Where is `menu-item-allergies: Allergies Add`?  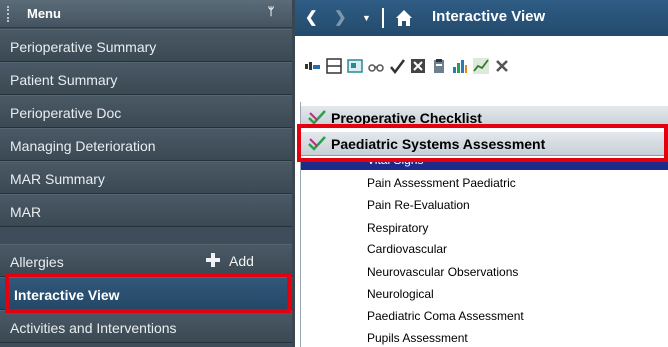
menu-item-allergies: Allergies Add is located at coordinates (146, 260).